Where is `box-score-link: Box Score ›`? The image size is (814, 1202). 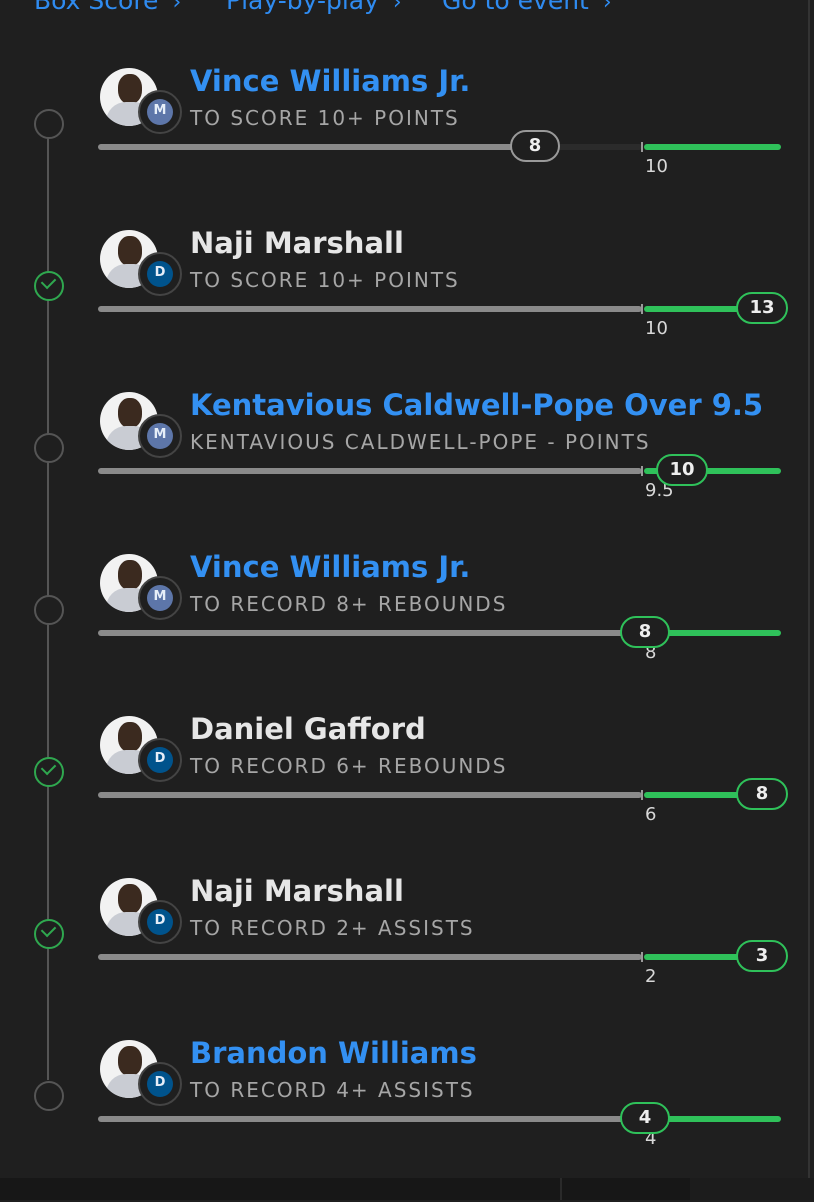
box-score-link: Box Score › is located at coordinates (107, 7).